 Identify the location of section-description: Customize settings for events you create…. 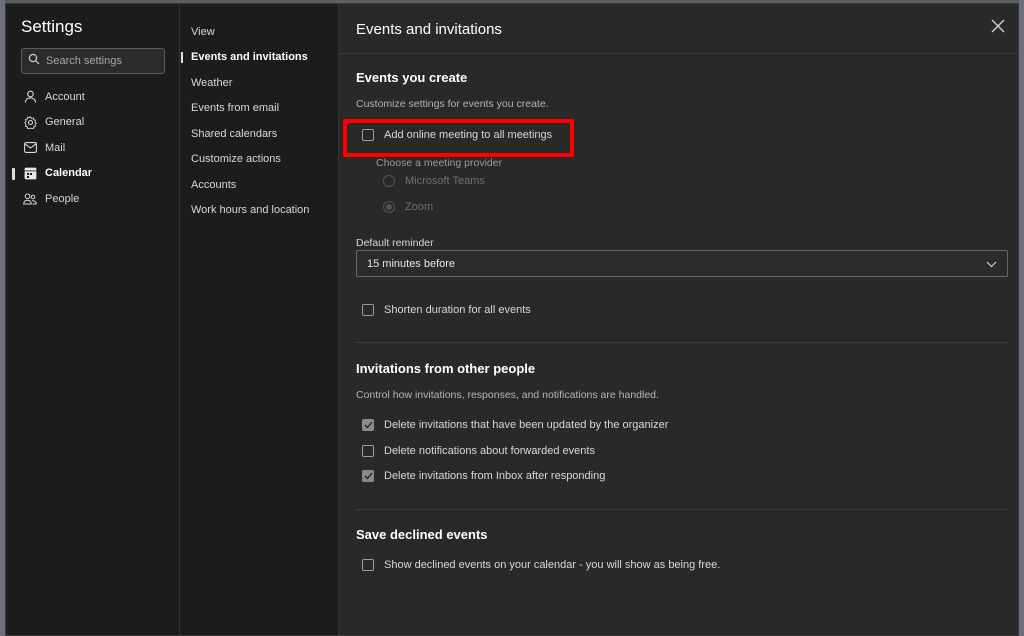
(452, 104).